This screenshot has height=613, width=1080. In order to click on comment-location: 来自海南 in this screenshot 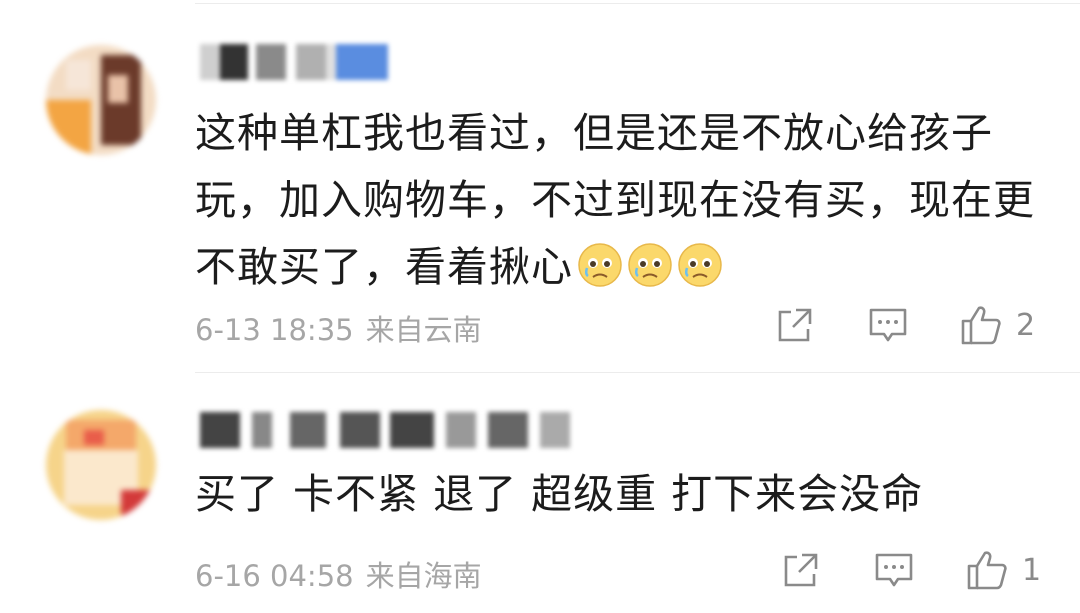, I will do `click(423, 576)`.